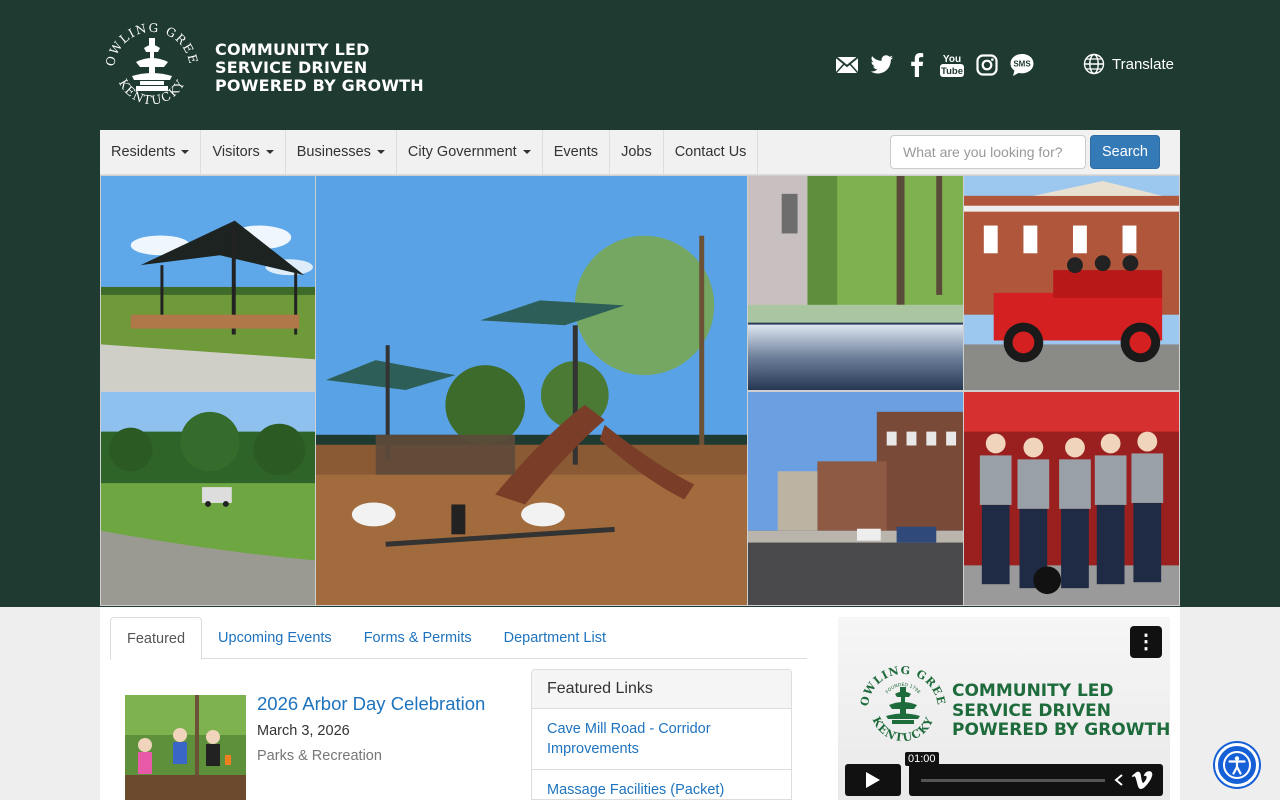 Image resolution: width=1280 pixels, height=800 pixels. Describe the element at coordinates (143, 152) in the screenshot. I see `nav-label: Residents` at that location.